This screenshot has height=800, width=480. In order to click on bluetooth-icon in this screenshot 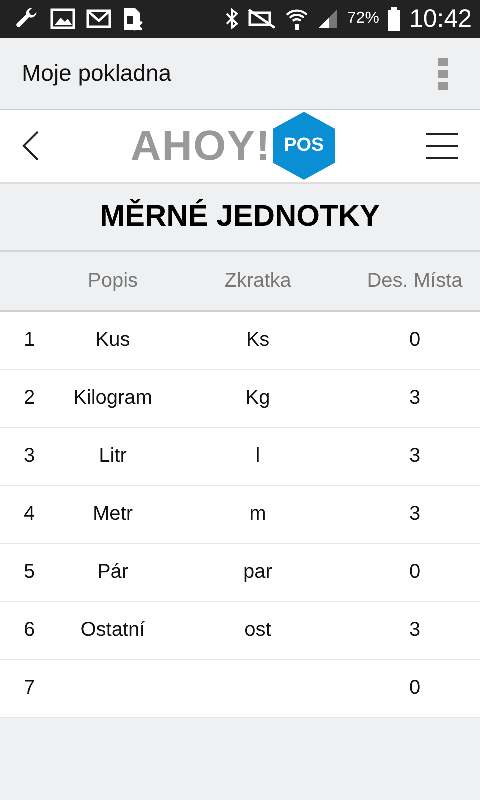, I will do `click(232, 19)`.